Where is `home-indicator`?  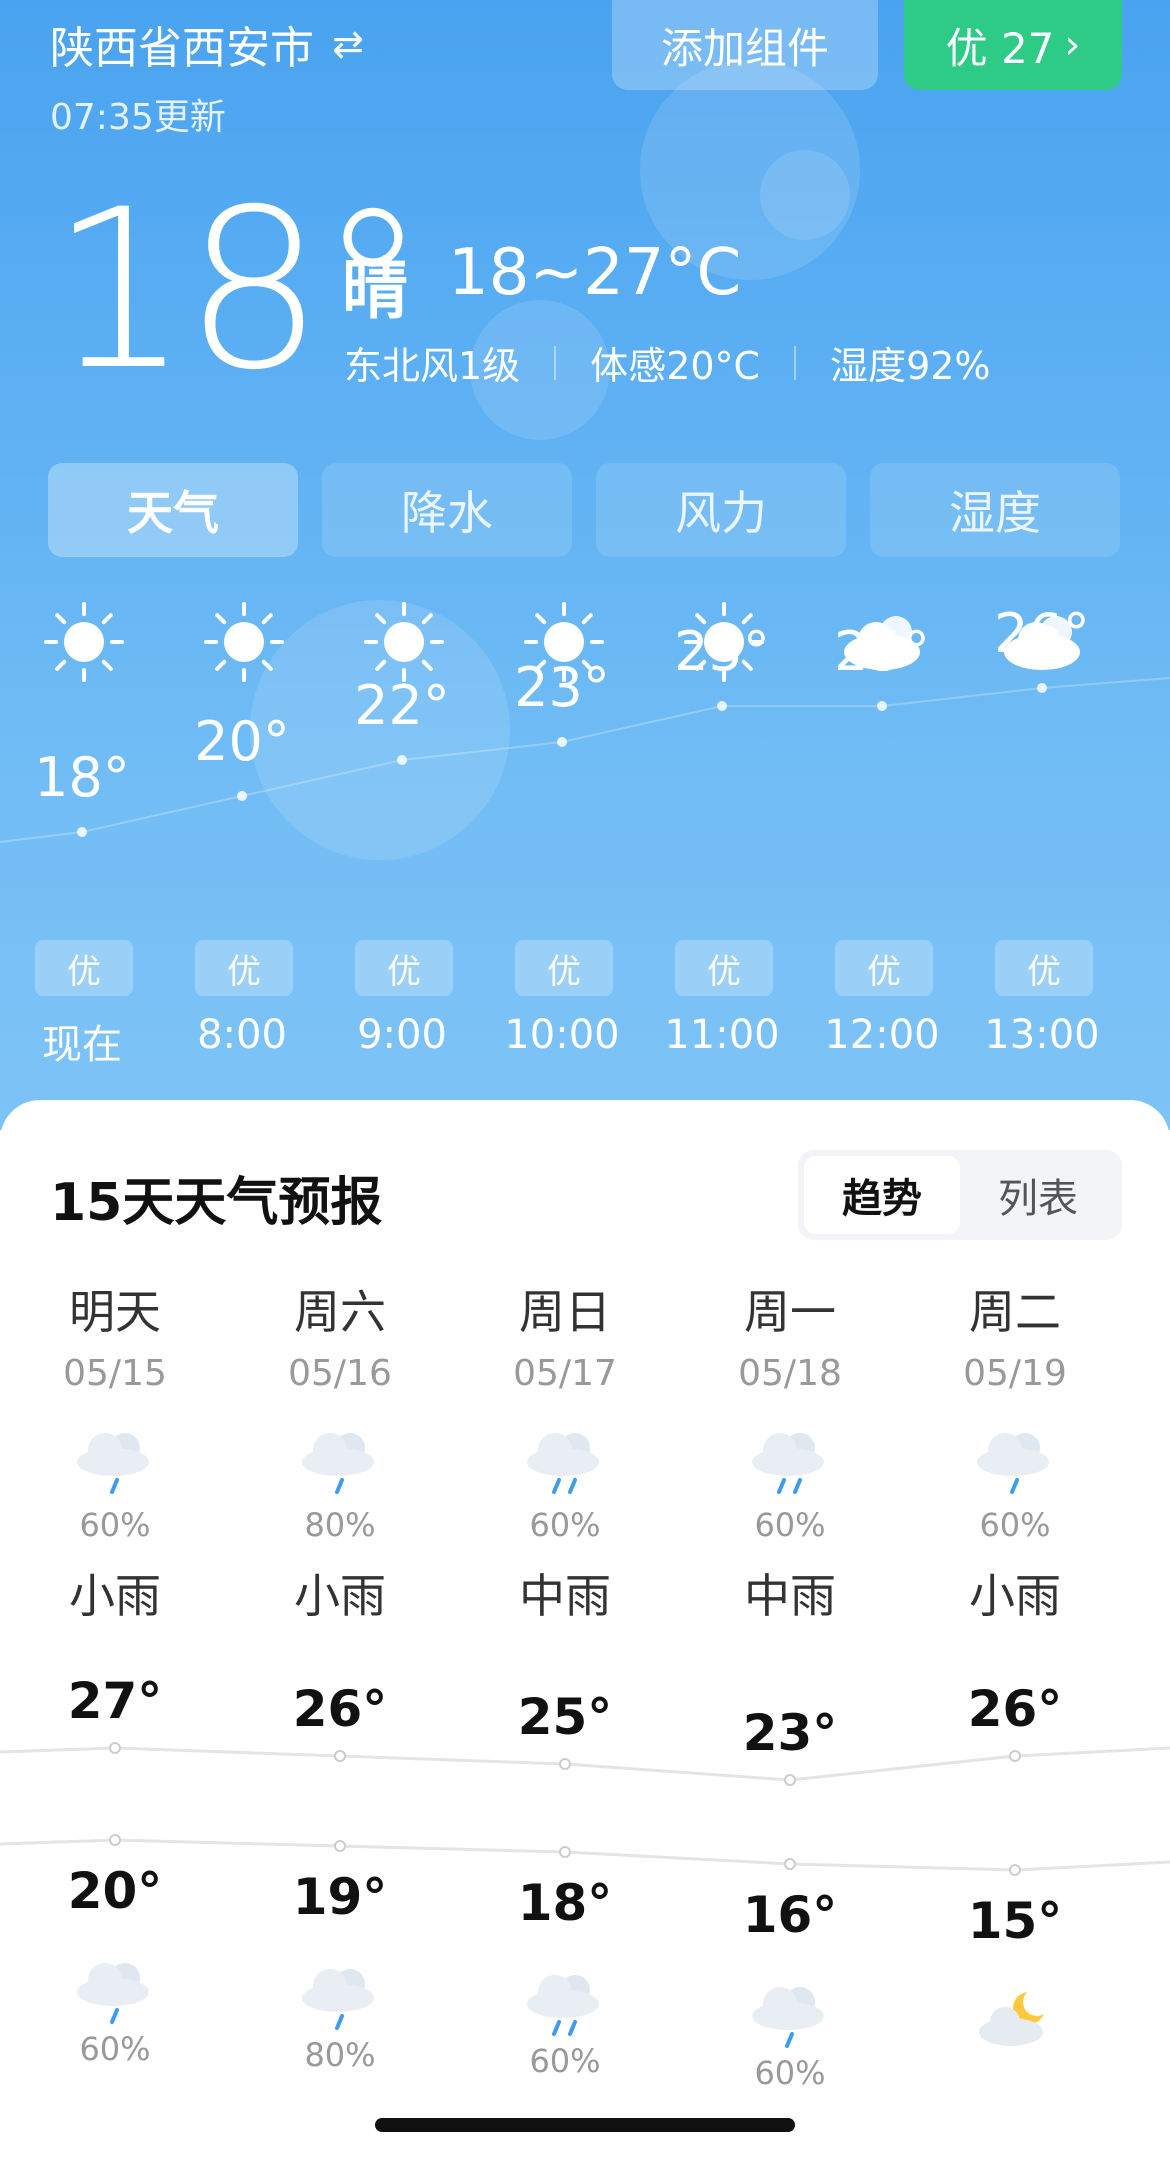 home-indicator is located at coordinates (585, 2125).